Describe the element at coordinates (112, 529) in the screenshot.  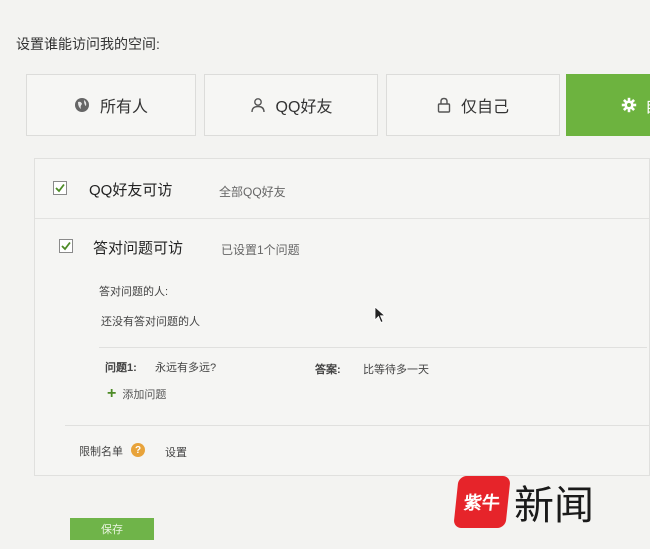
I see `save-button: 保存` at that location.